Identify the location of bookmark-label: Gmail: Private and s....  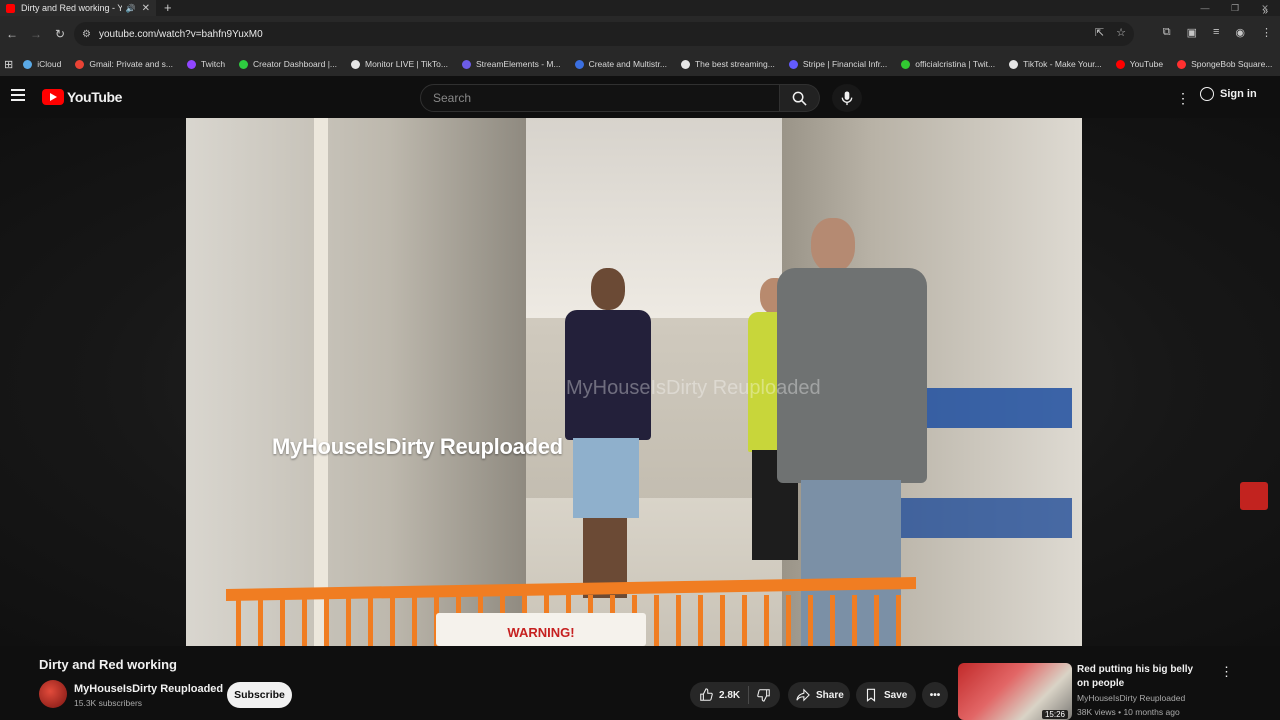
(131, 64).